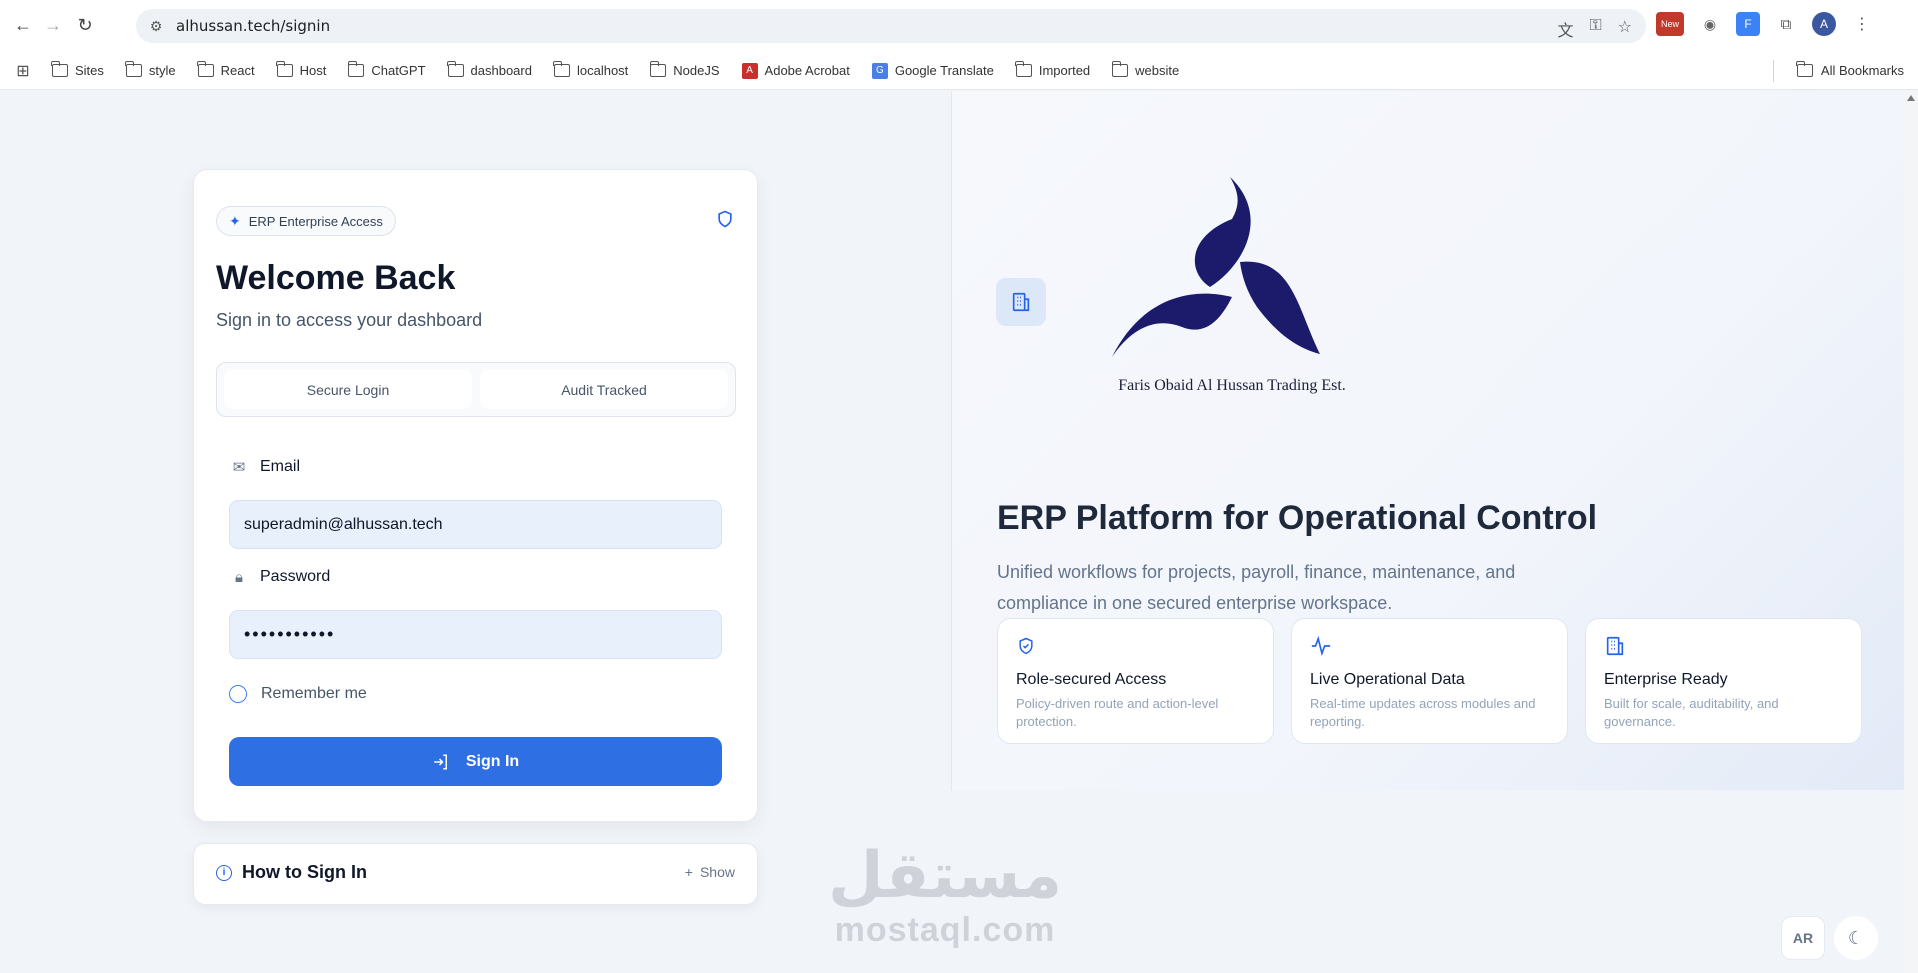 This screenshot has width=1918, height=973. I want to click on tab-audit-tracked: Audit Tracked, so click(604, 389).